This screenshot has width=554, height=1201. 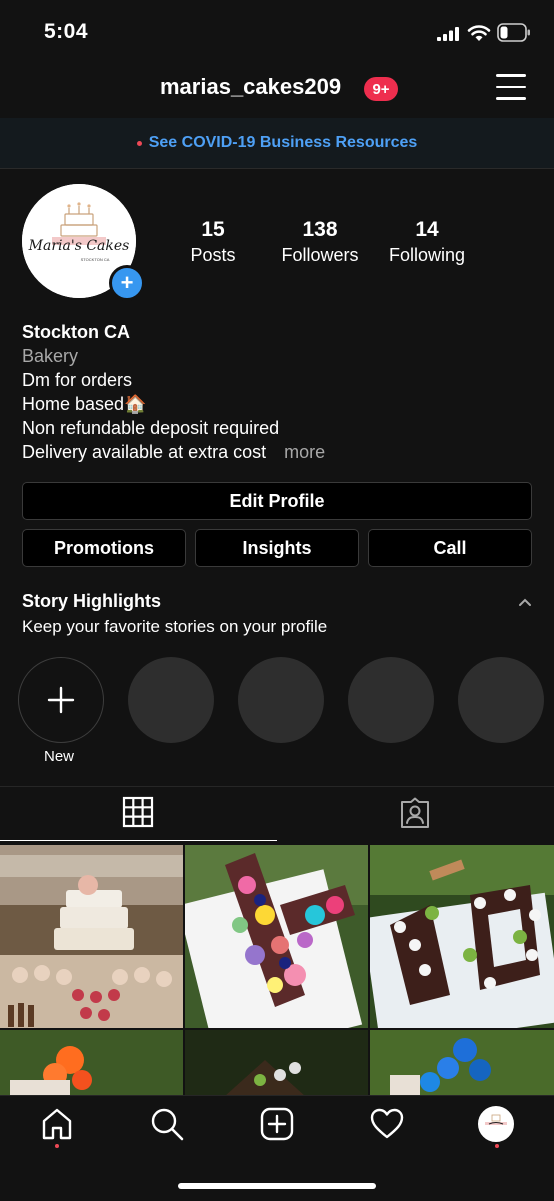 What do you see at coordinates (213, 255) in the screenshot?
I see `posts-label: Posts` at bounding box center [213, 255].